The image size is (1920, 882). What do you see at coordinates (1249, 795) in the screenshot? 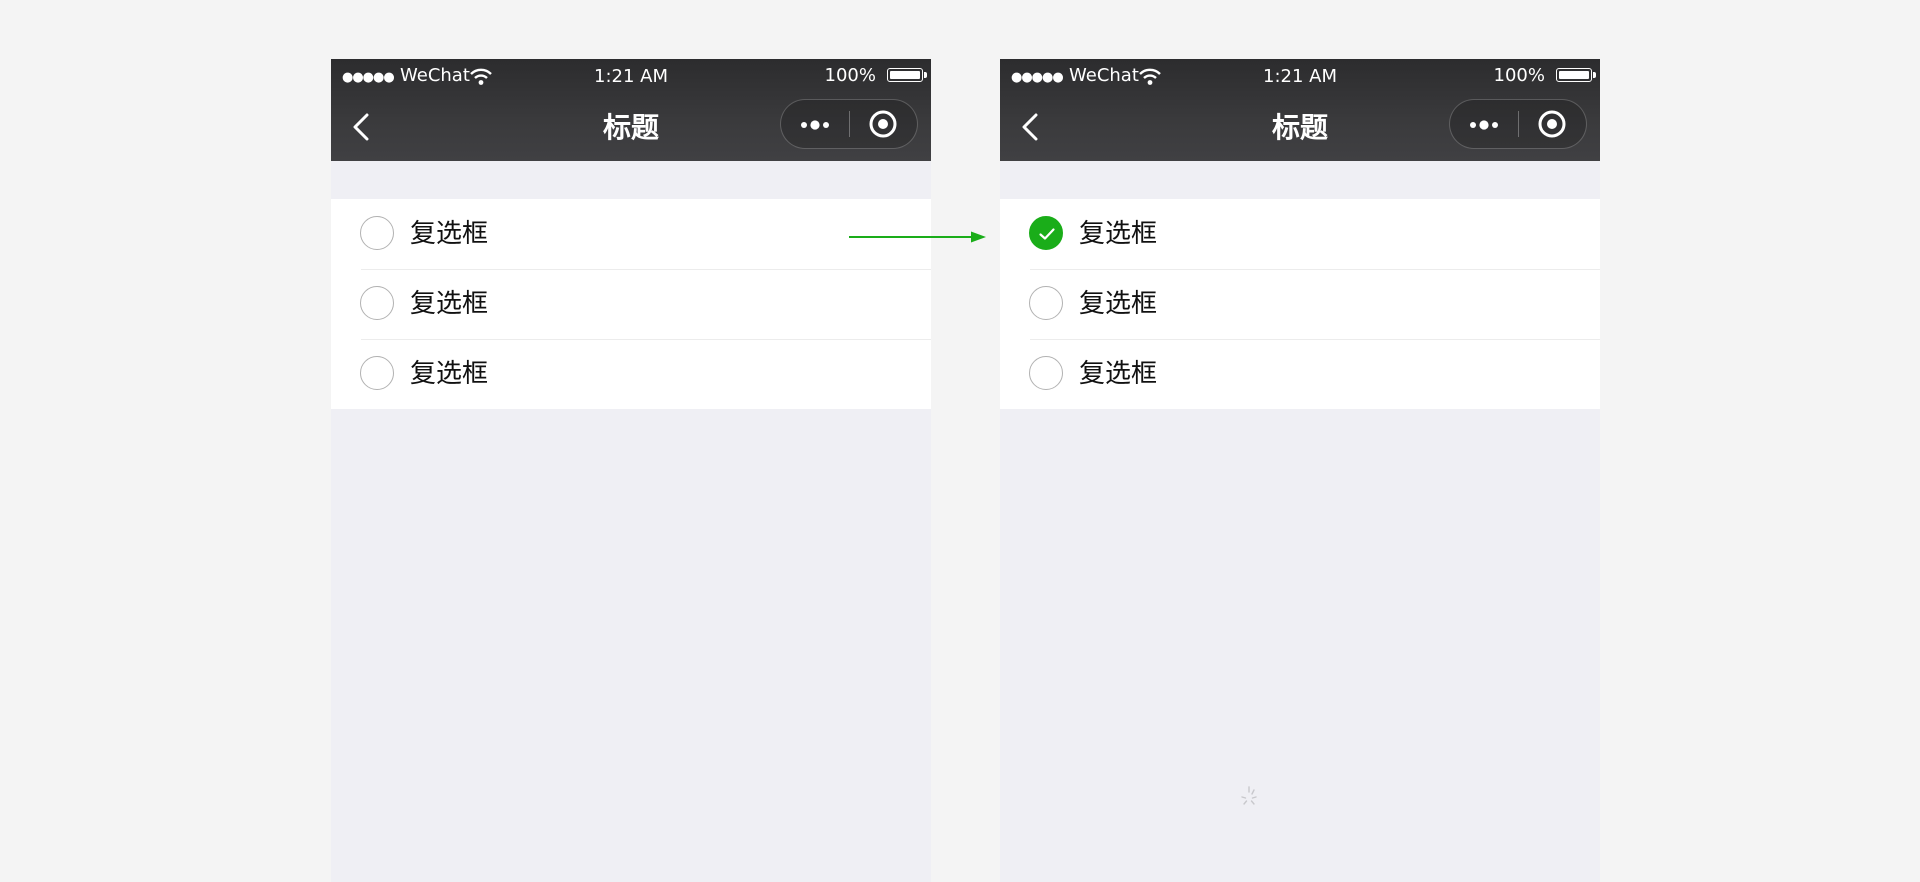
I see `loading-spinner-icon` at bounding box center [1249, 795].